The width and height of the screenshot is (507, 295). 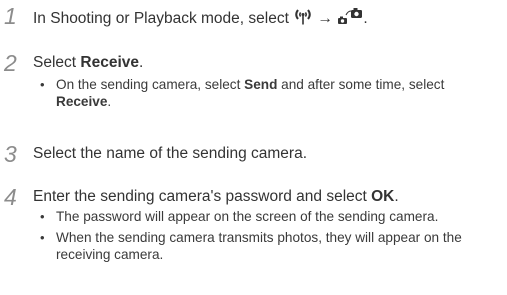 I want to click on camera-share-icon, so click(x=350, y=18).